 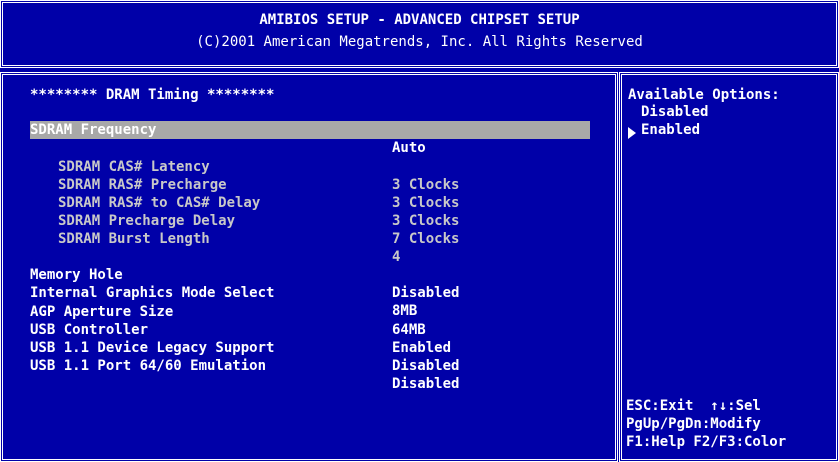 I want to click on setting-row-usb-emulation: USB 1.1 Port 64/60 Emulation Disabled, so click(x=229, y=365).